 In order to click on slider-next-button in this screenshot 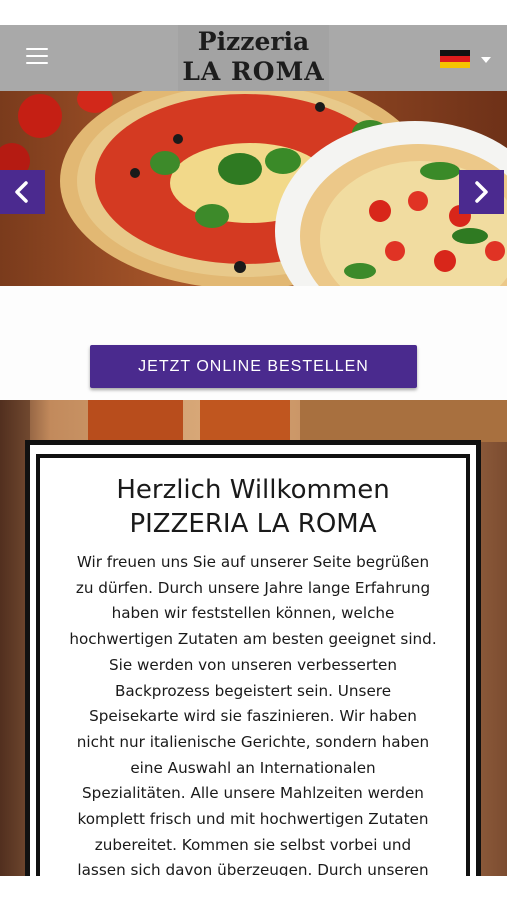, I will do `click(481, 192)`.